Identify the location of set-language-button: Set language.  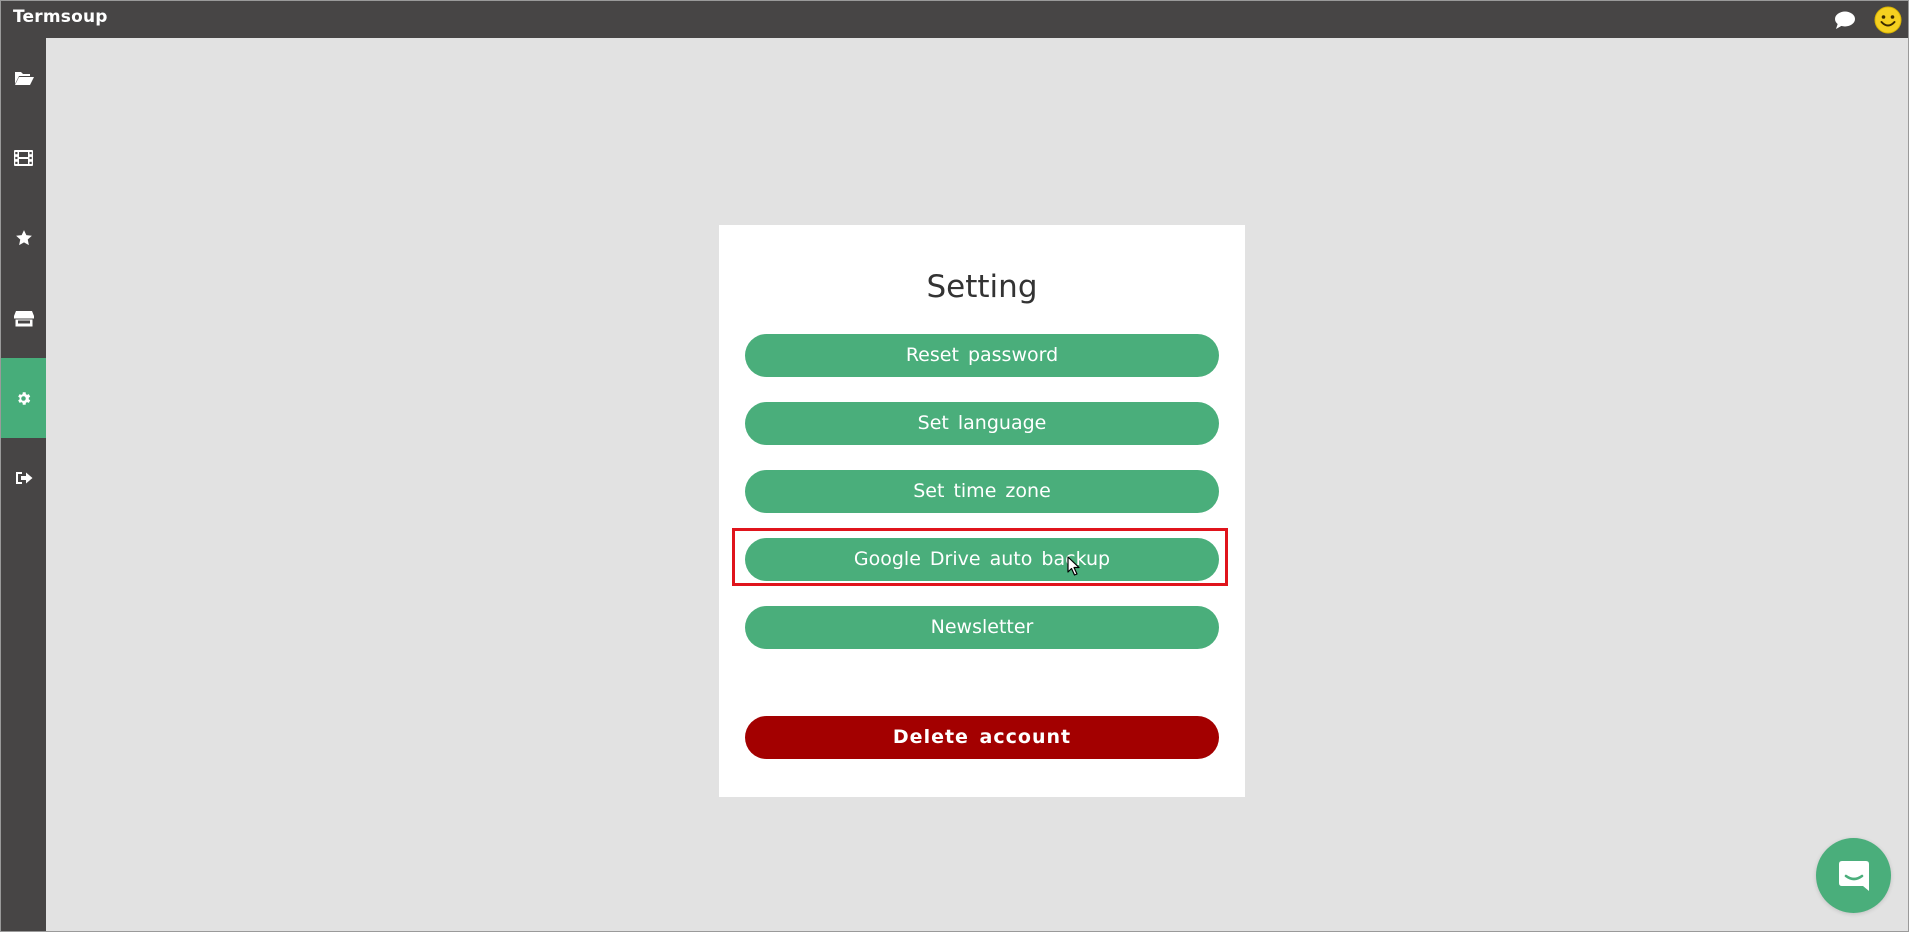
(982, 423).